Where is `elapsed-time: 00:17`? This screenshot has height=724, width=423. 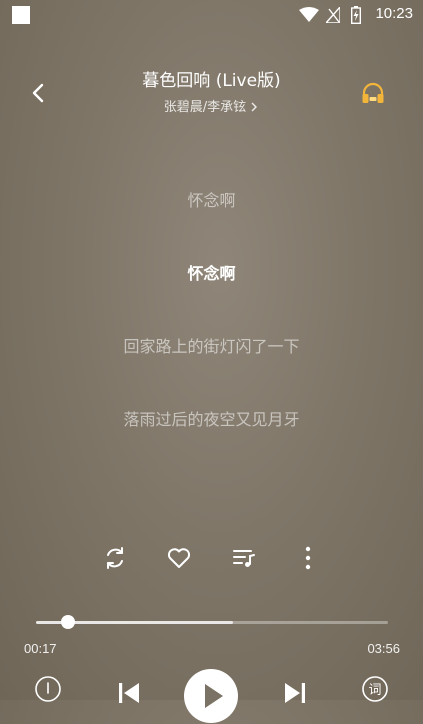
elapsed-time: 00:17 is located at coordinates (40, 648).